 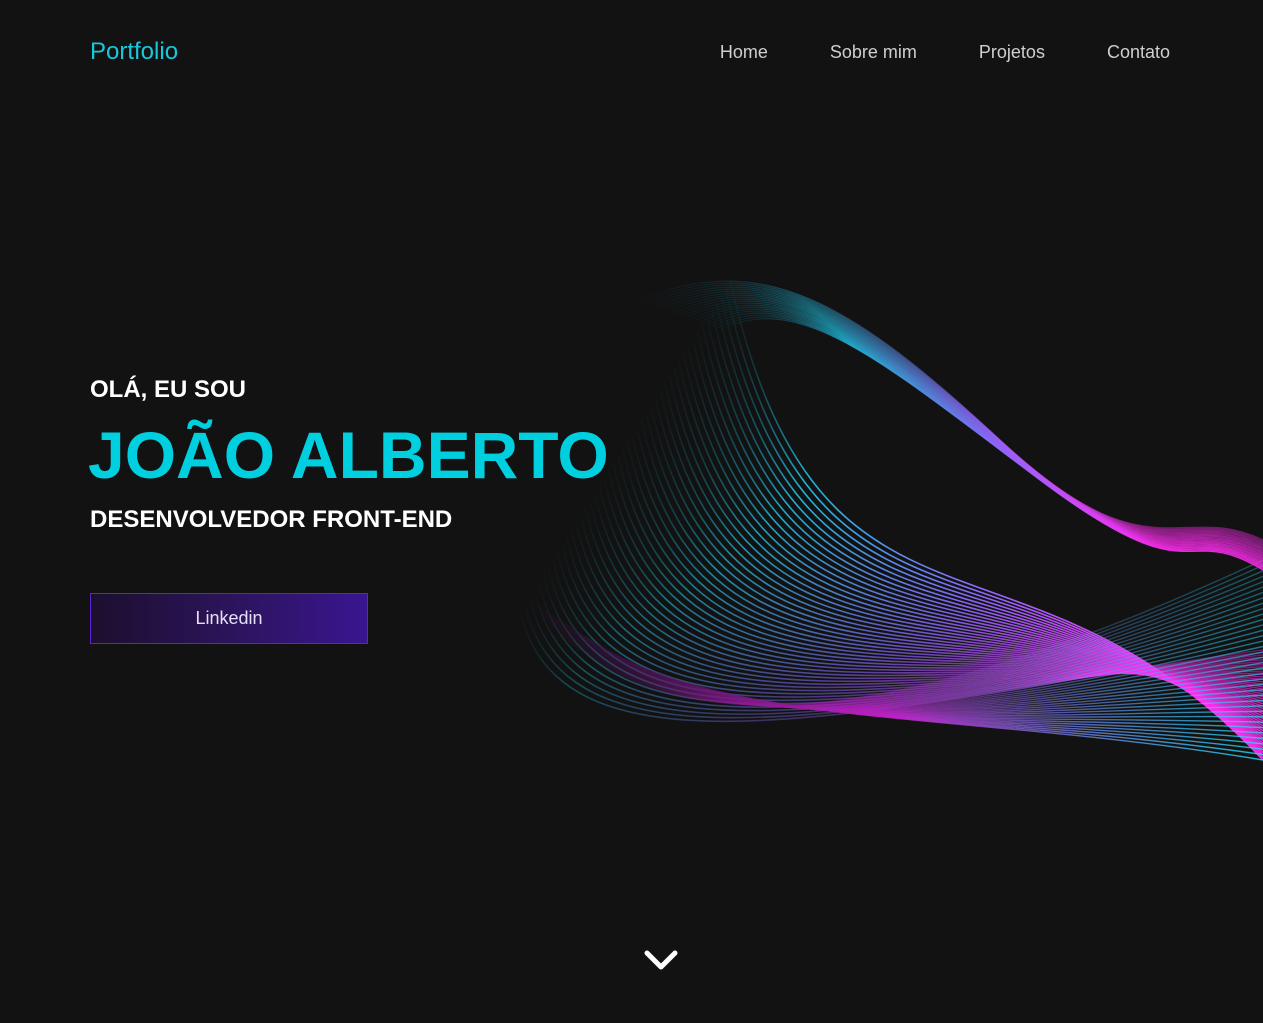 I want to click on chevron-down-icon, so click(x=661, y=962).